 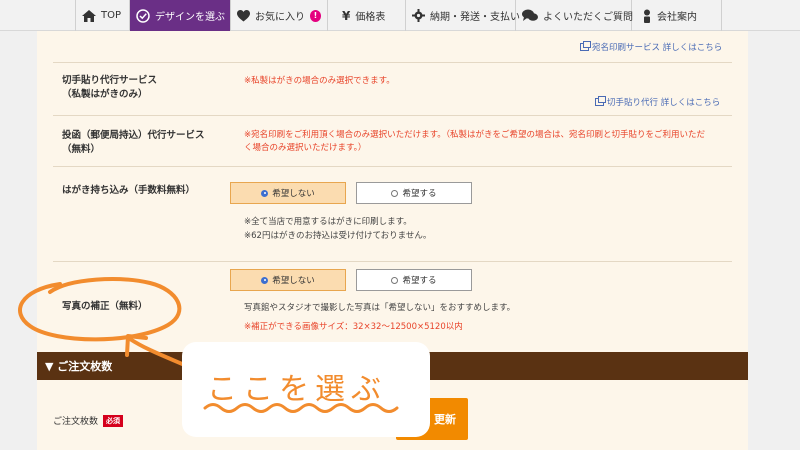 I want to click on photo-option-no-label: 希望しない, so click(x=293, y=281).